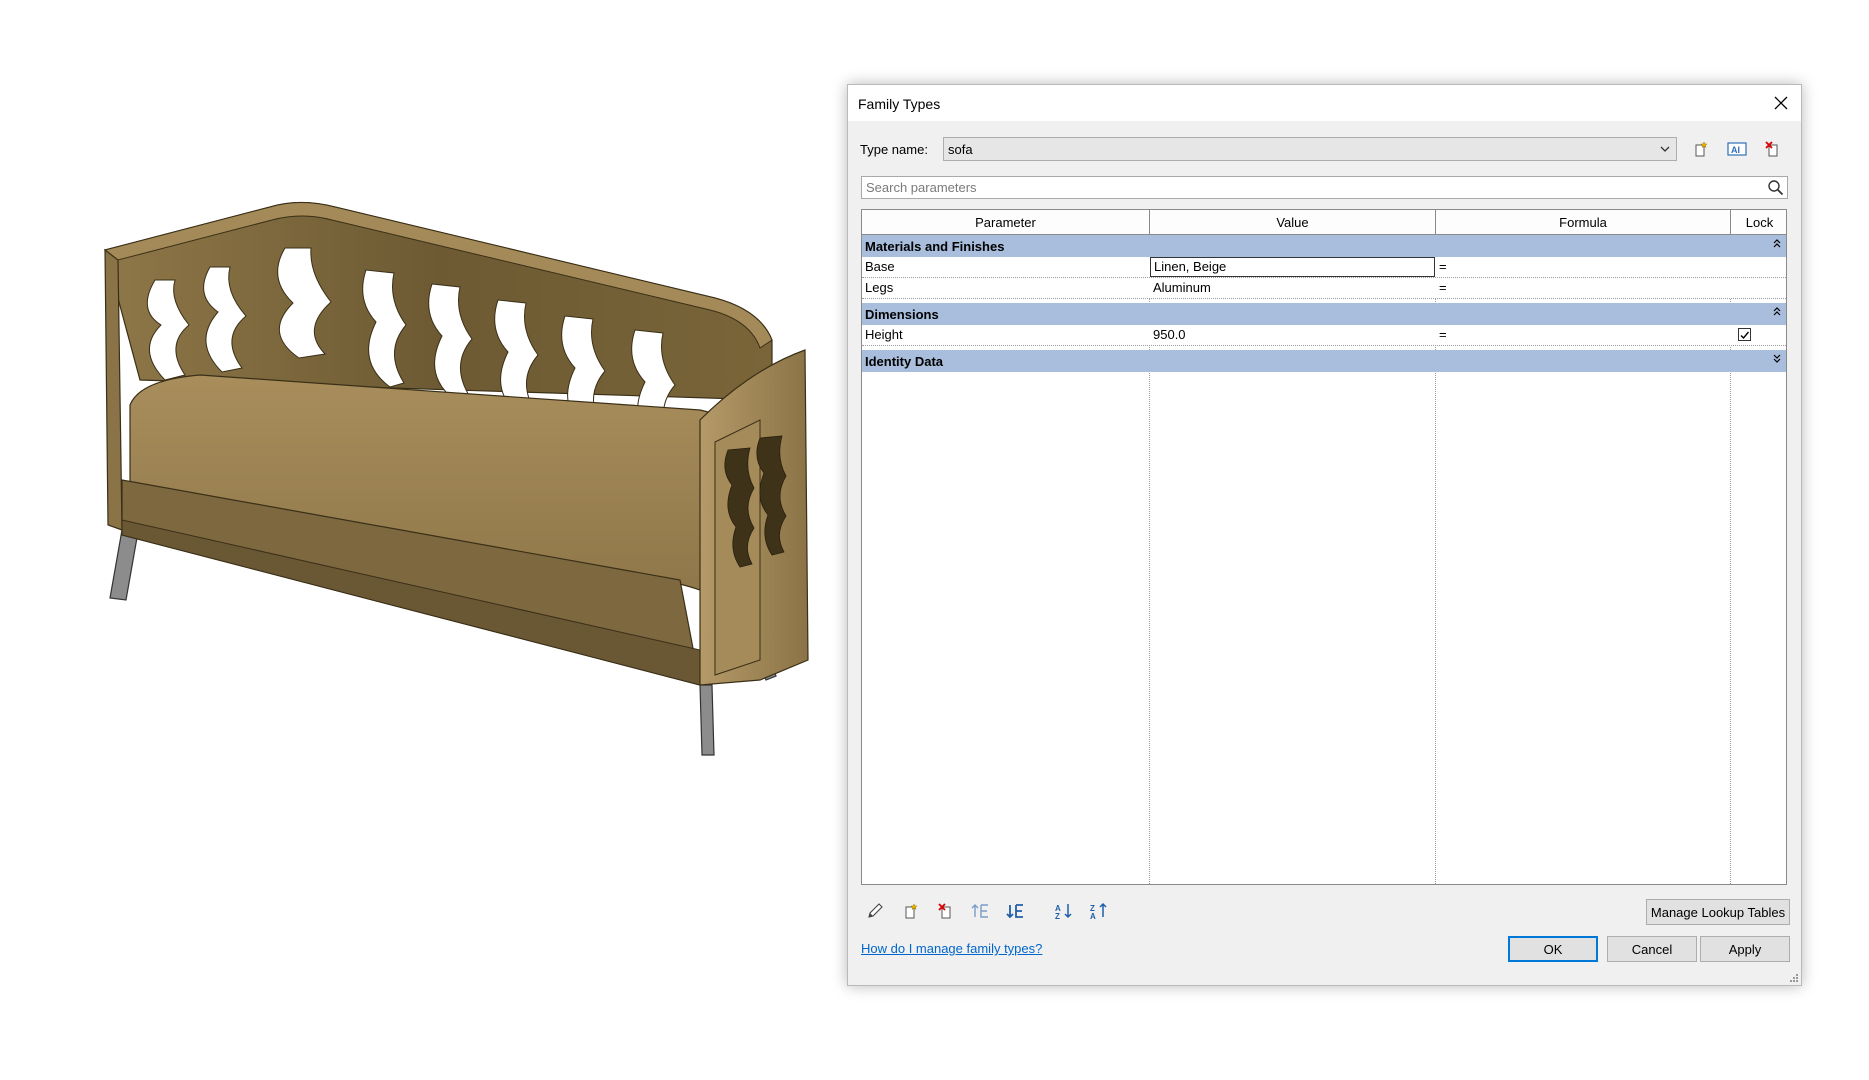 The height and width of the screenshot is (1080, 1869). I want to click on move-parameter-down-button, so click(1016, 911).